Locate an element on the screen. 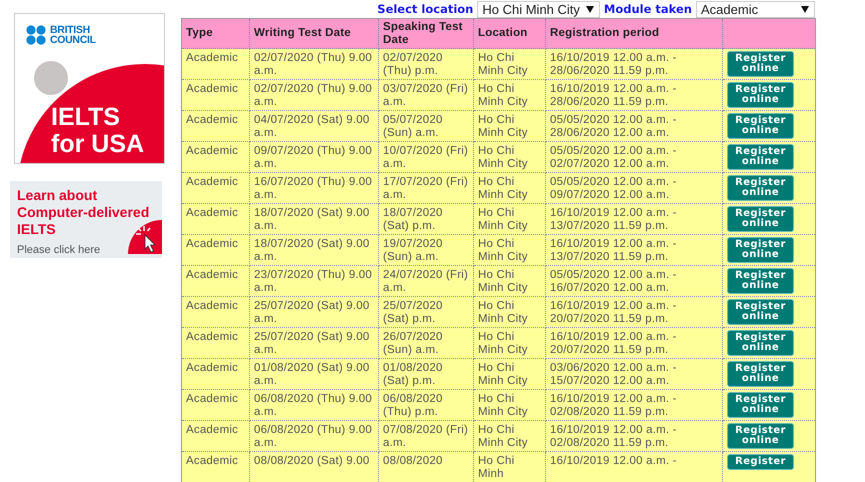 This screenshot has height=482, width=865. table-cell: 05/05/2020 12.00 a.m. - 02/07/2020 12.00 a.m. is located at coordinates (634, 157).